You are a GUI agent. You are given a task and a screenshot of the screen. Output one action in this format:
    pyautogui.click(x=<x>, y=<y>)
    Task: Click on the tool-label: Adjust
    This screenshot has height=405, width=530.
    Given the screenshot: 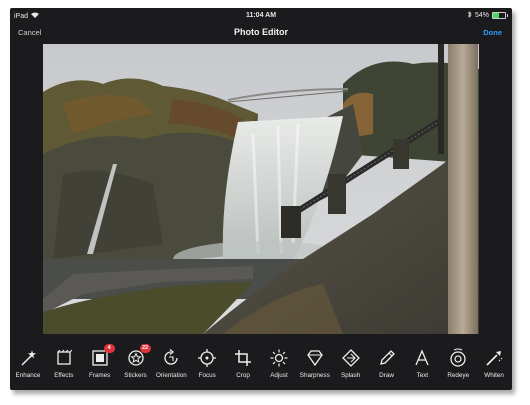 What is the action you would take?
    pyautogui.click(x=279, y=375)
    